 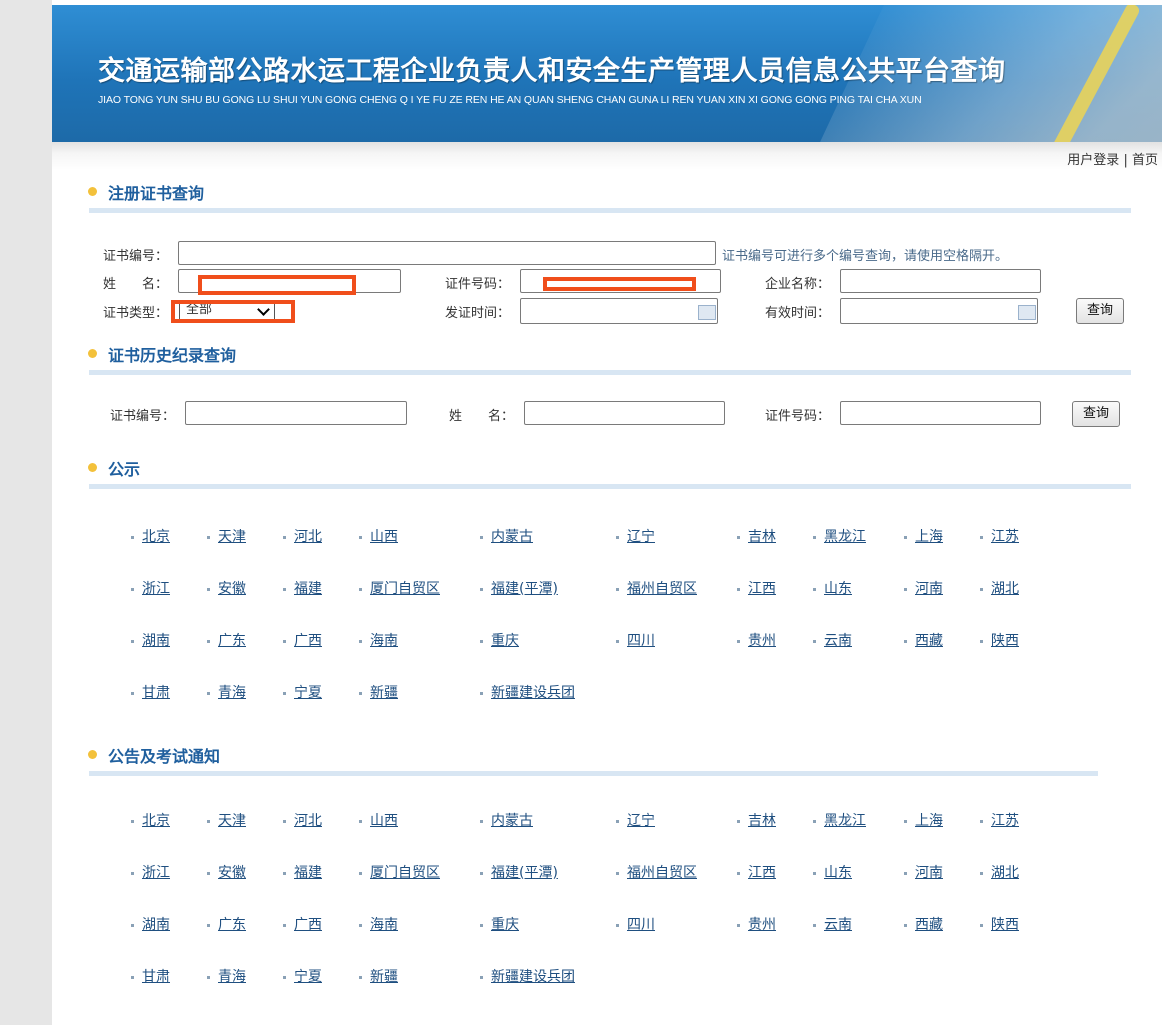 I want to click on province-link-item: 安徽, so click(x=226, y=872).